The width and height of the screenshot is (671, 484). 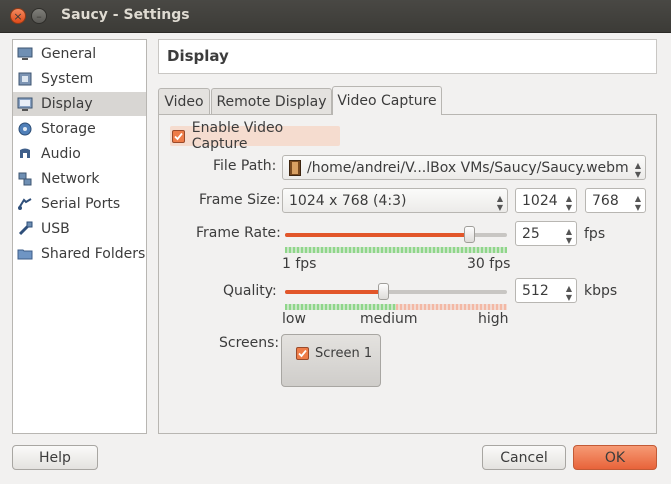 What do you see at coordinates (69, 54) in the screenshot?
I see `sidebar-item-label: General` at bounding box center [69, 54].